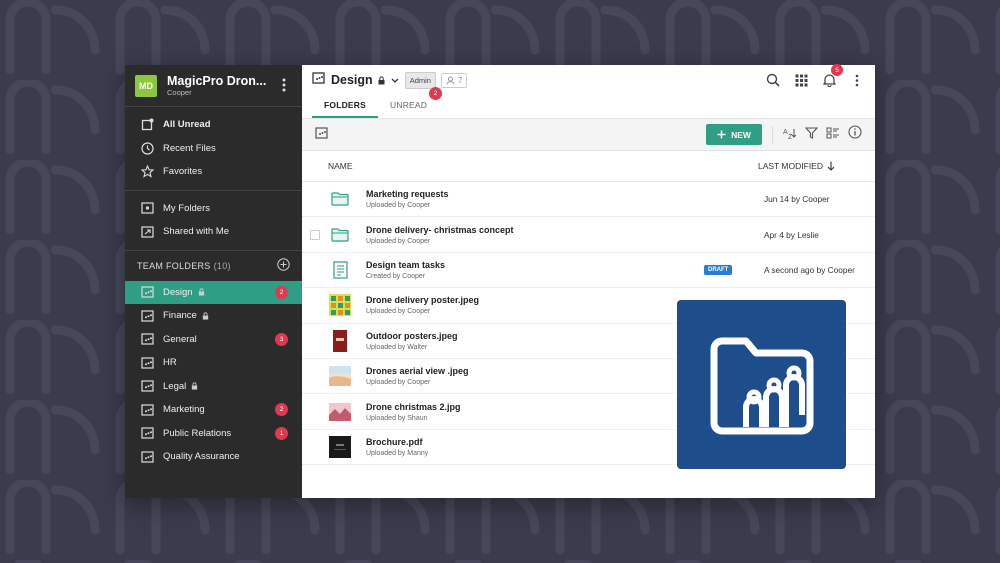 The image size is (1000, 563). I want to click on sidebar-item-shared-with-me: Shared with Me, so click(213, 232).